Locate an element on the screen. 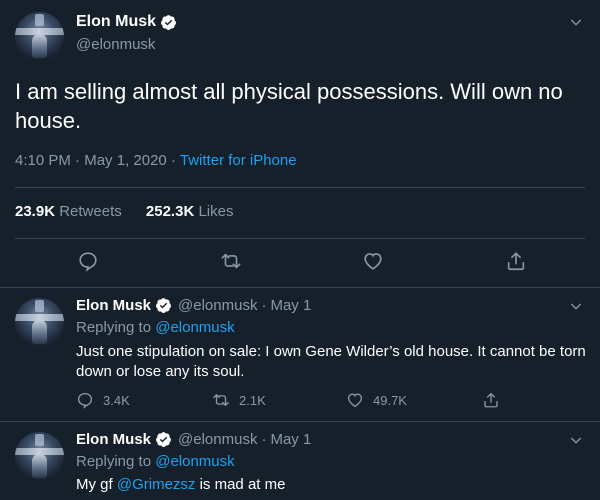 The image size is (600, 500). retweets-stat: 23.9K Retweets is located at coordinates (70, 211).